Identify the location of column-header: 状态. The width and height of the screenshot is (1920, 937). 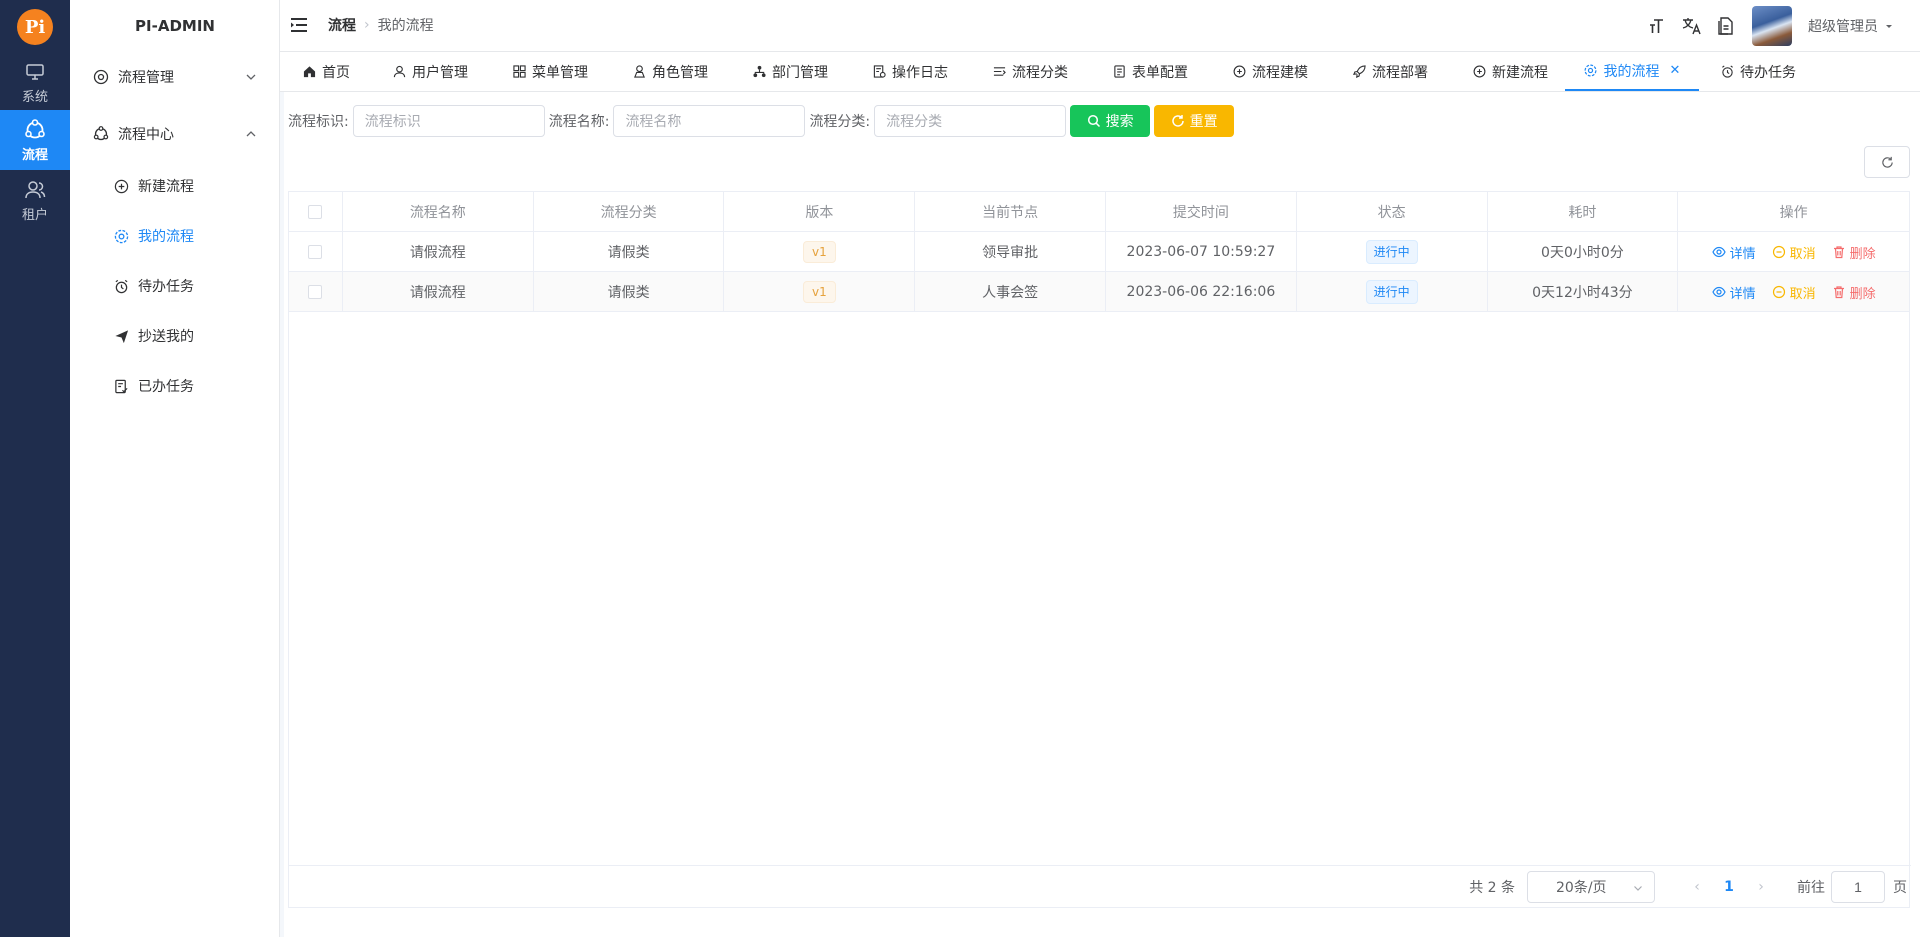
(1392, 212).